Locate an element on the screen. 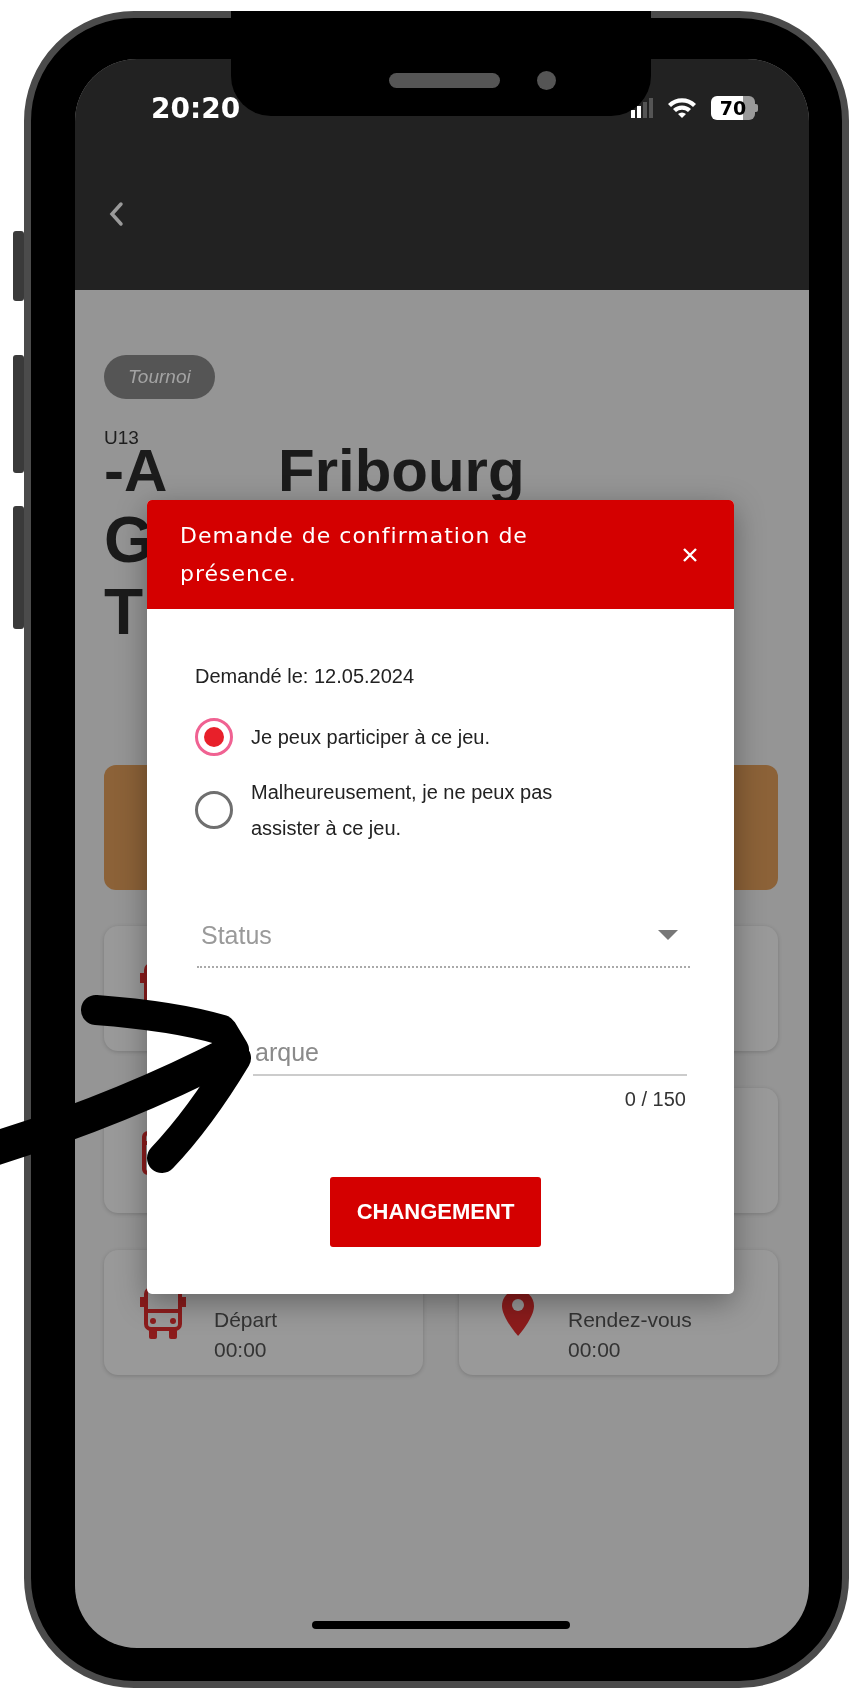  battery-icon: 70 is located at coordinates (734, 108).